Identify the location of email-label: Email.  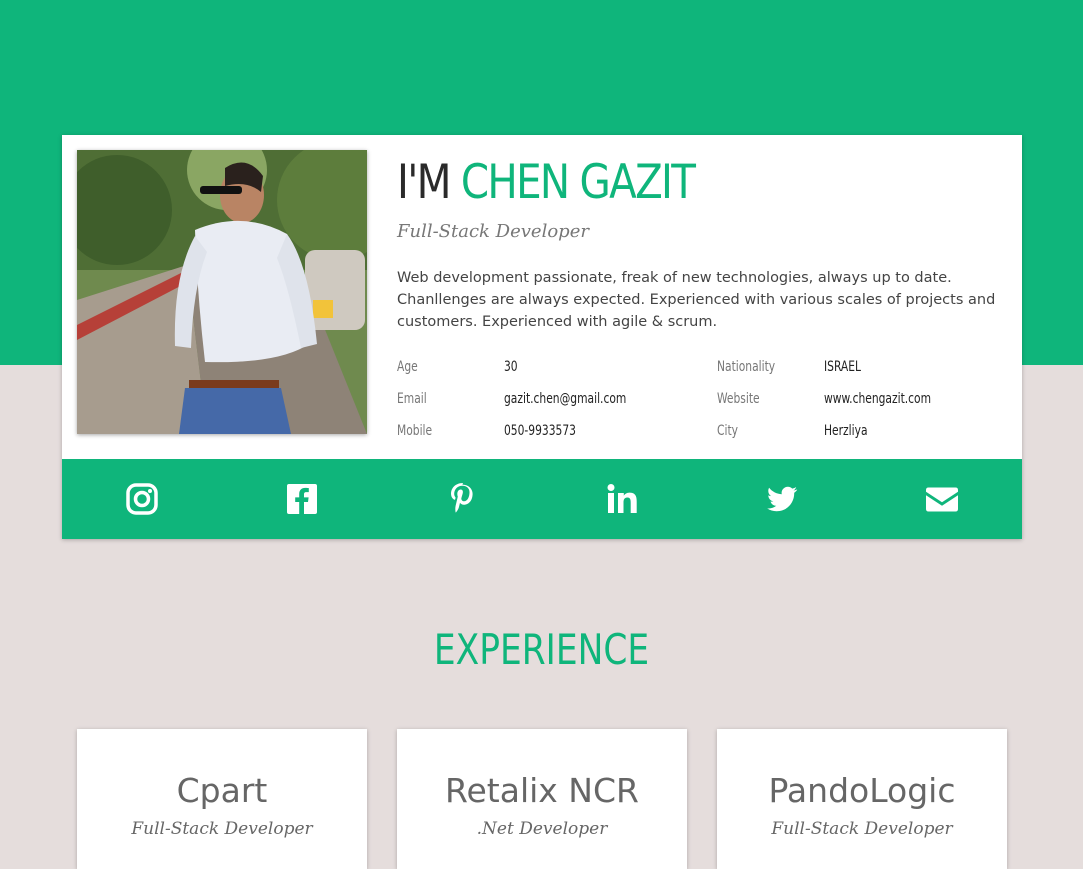
(412, 399).